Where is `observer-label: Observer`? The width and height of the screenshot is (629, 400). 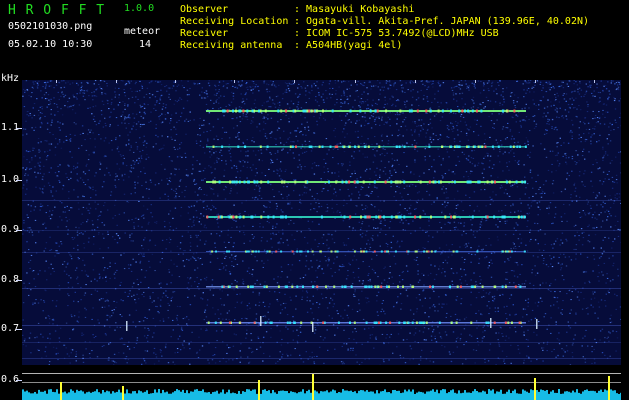
observer-label: Observer is located at coordinates (204, 9).